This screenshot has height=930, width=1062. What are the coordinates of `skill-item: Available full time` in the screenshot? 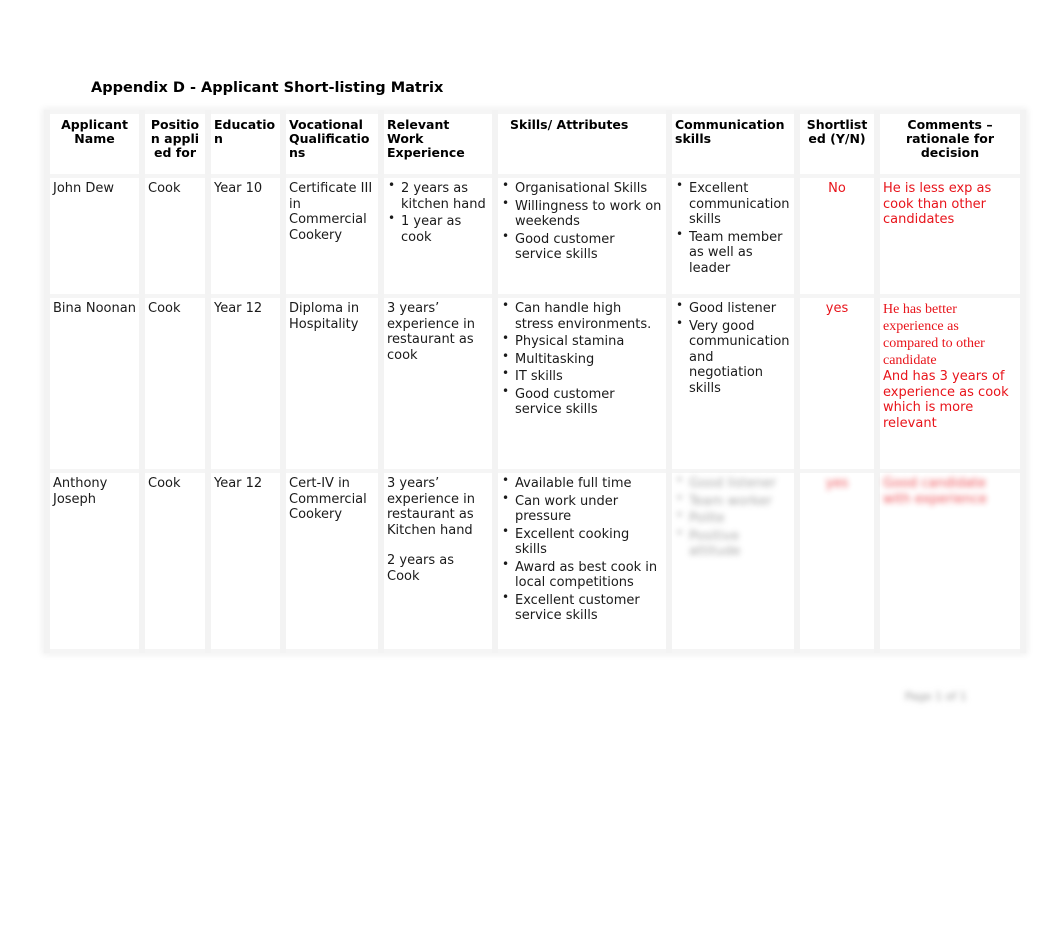 It's located at (582, 482).